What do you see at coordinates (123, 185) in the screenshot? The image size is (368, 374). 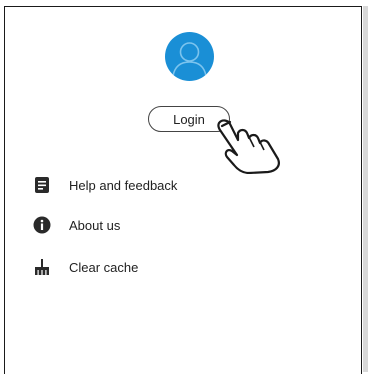 I see `menu-item-label: Help and feedback` at bounding box center [123, 185].